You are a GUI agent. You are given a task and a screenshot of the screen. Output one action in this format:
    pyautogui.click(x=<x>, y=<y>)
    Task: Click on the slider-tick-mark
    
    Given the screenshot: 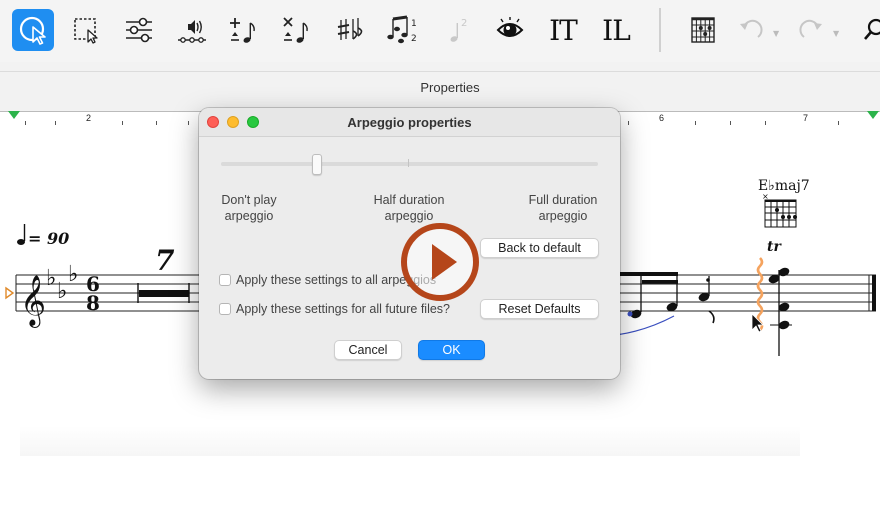 What is the action you would take?
    pyautogui.click(x=408, y=163)
    